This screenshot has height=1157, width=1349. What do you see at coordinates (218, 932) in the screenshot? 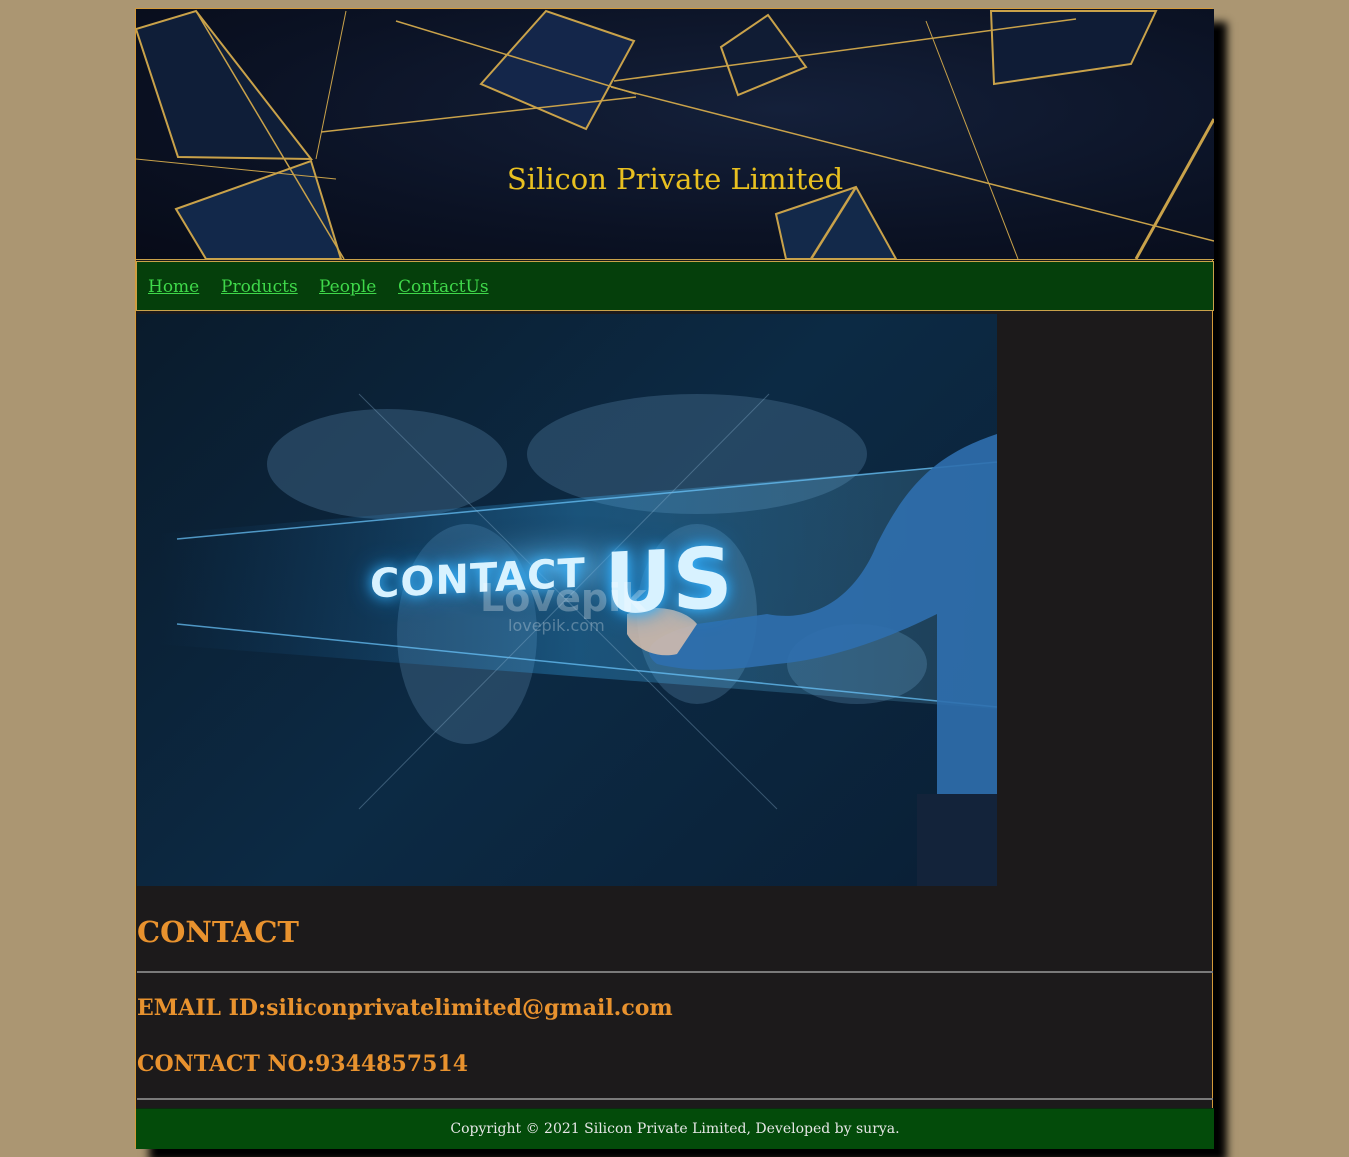
I see `contact-heading: CONTACT` at bounding box center [218, 932].